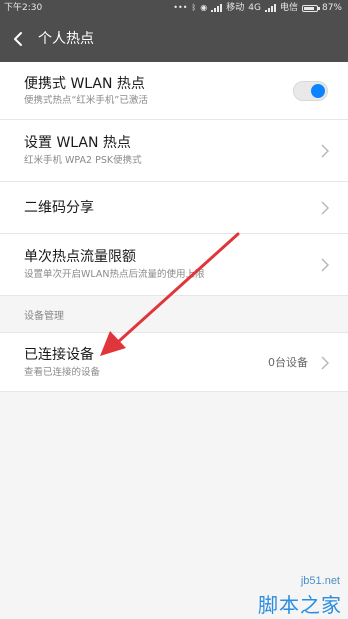 This screenshot has height=619, width=348. What do you see at coordinates (59, 355) in the screenshot?
I see `connected-devices-title: 已连接设备` at bounding box center [59, 355].